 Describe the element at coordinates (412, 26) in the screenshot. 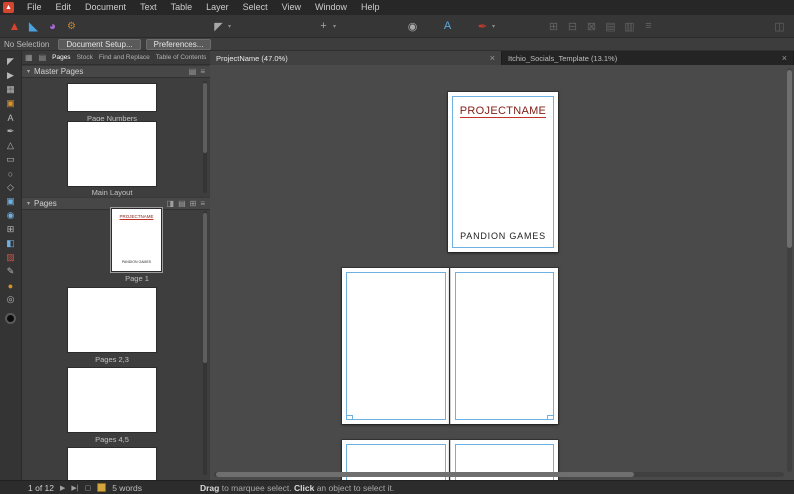

I see `preview-mode-icon: ◉` at that location.